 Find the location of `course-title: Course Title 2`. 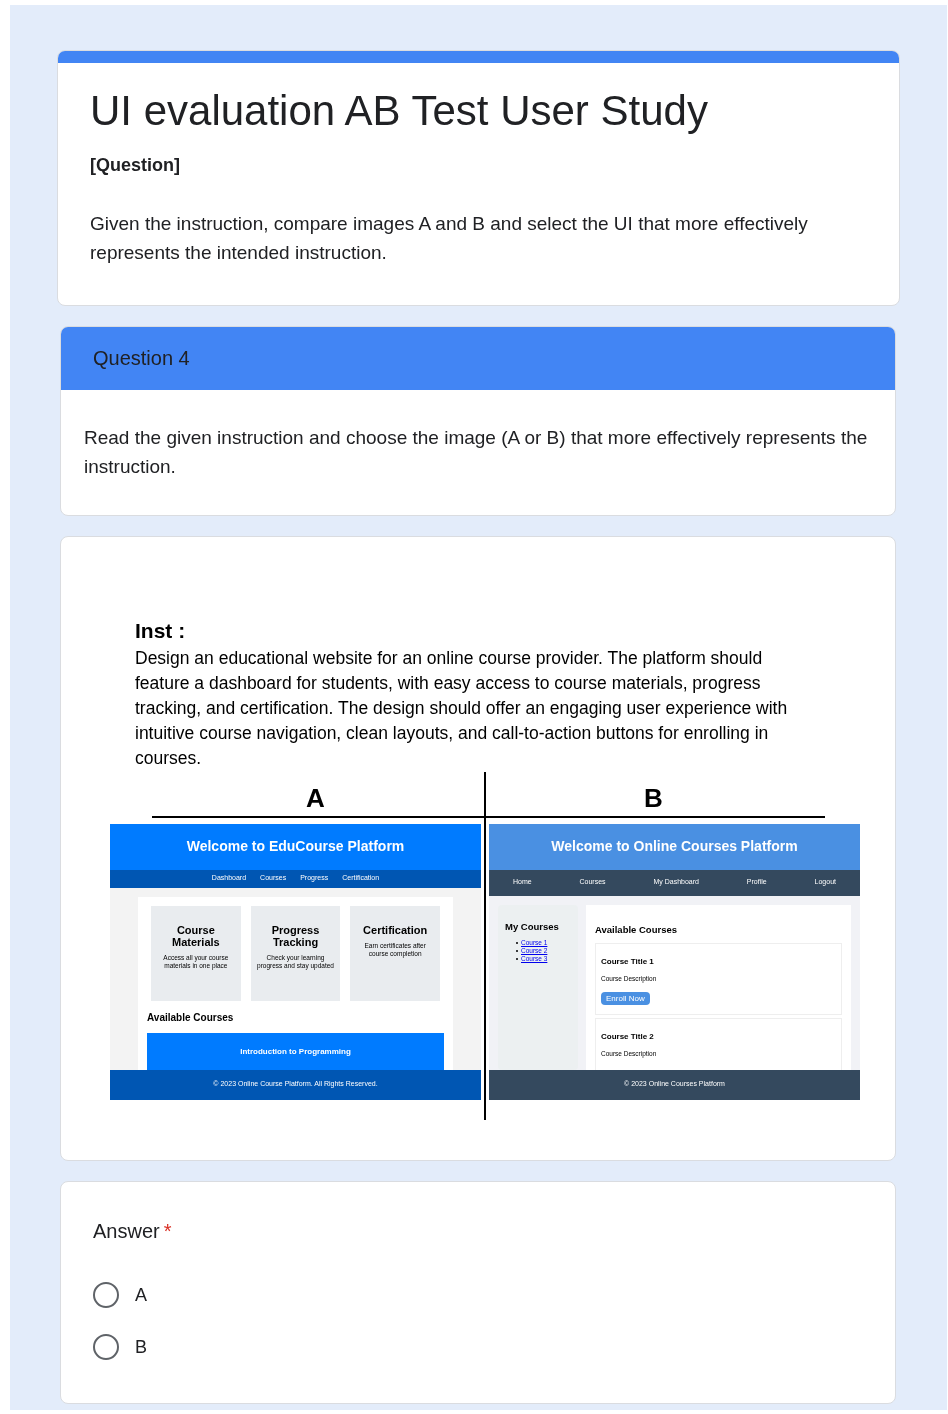

course-title: Course Title 2 is located at coordinates (628, 1036).